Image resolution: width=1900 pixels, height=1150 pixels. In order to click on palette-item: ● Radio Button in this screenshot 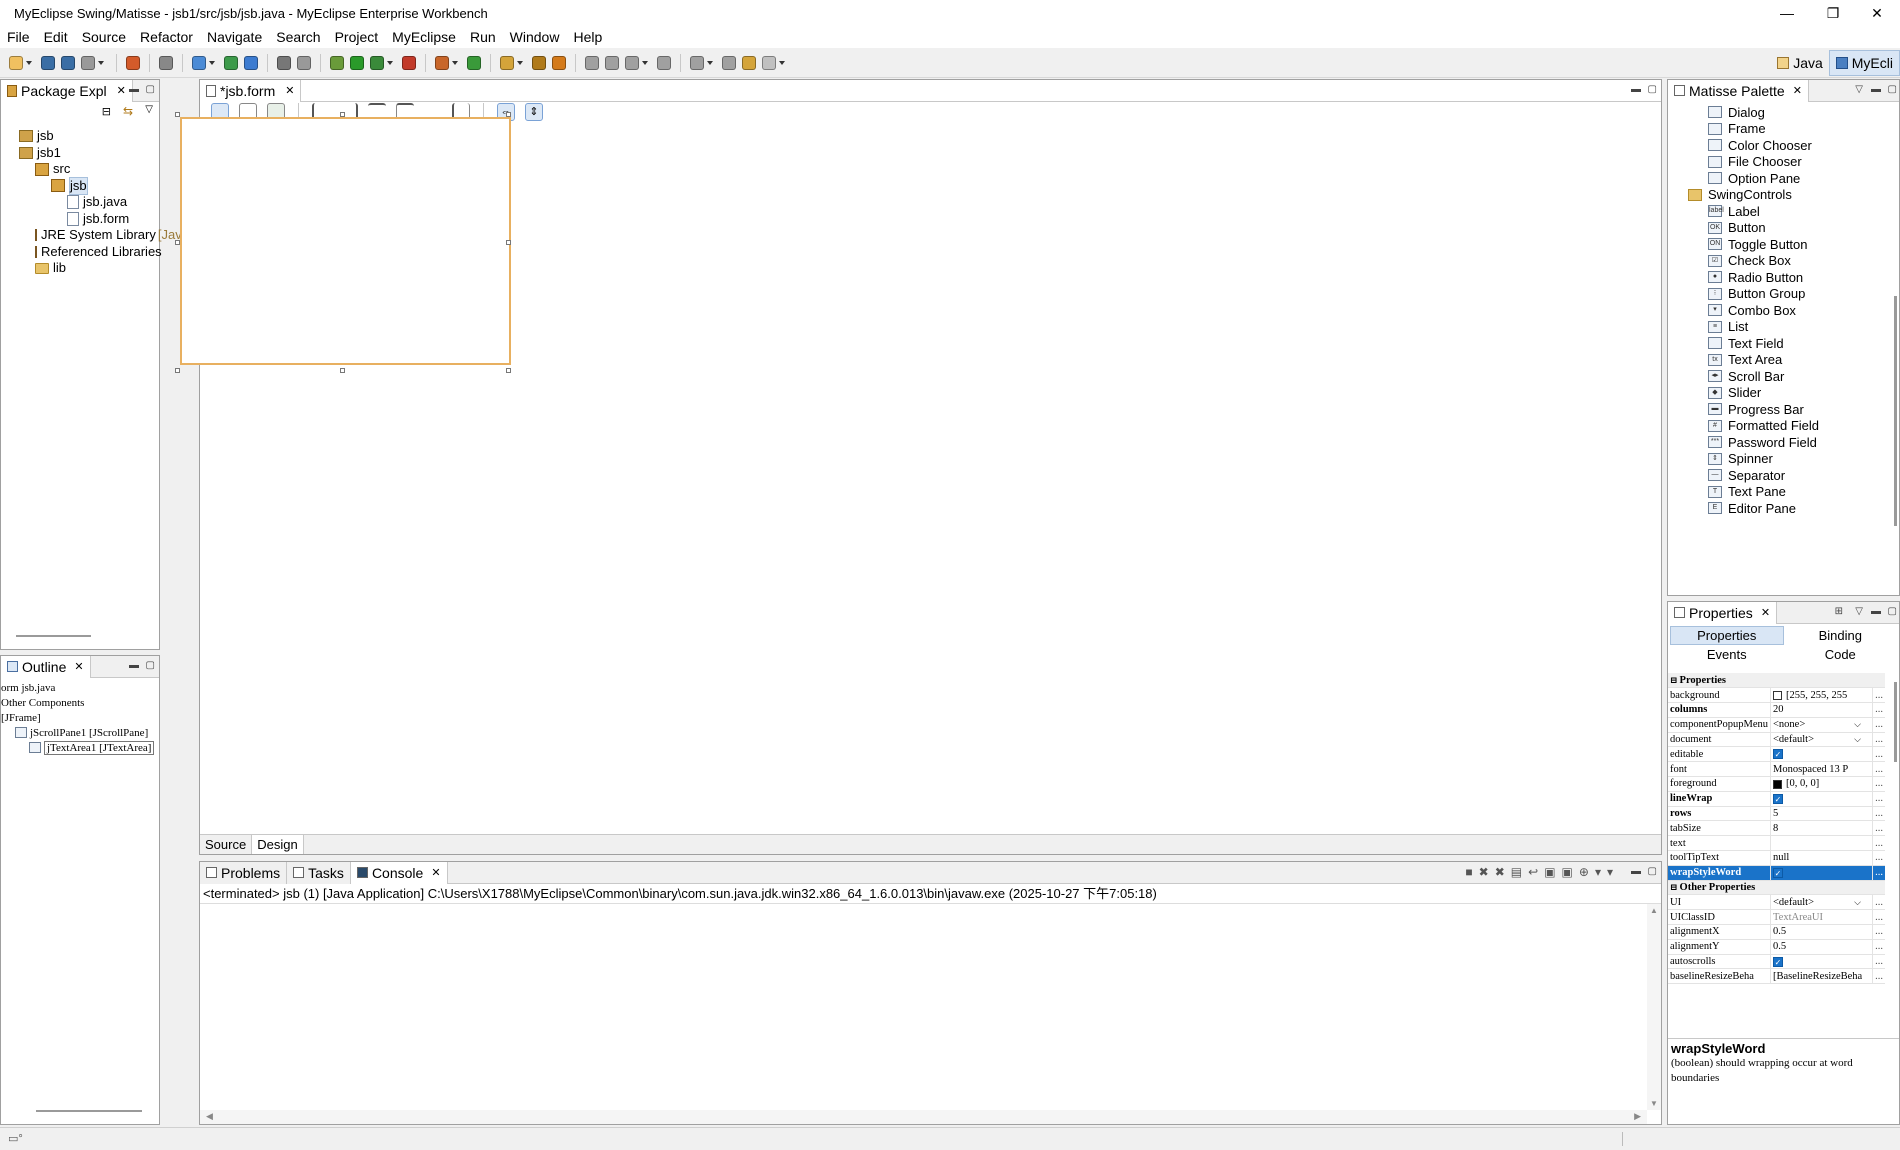, I will do `click(1778, 277)`.